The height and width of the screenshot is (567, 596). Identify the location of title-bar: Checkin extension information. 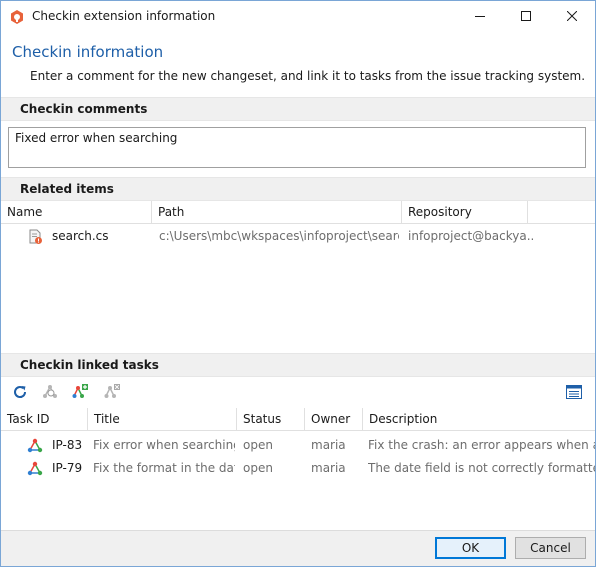
(298, 16).